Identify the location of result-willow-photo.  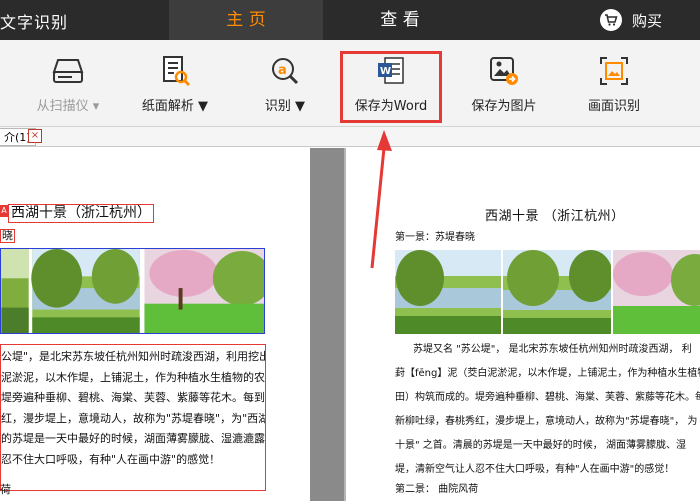
(448, 292).